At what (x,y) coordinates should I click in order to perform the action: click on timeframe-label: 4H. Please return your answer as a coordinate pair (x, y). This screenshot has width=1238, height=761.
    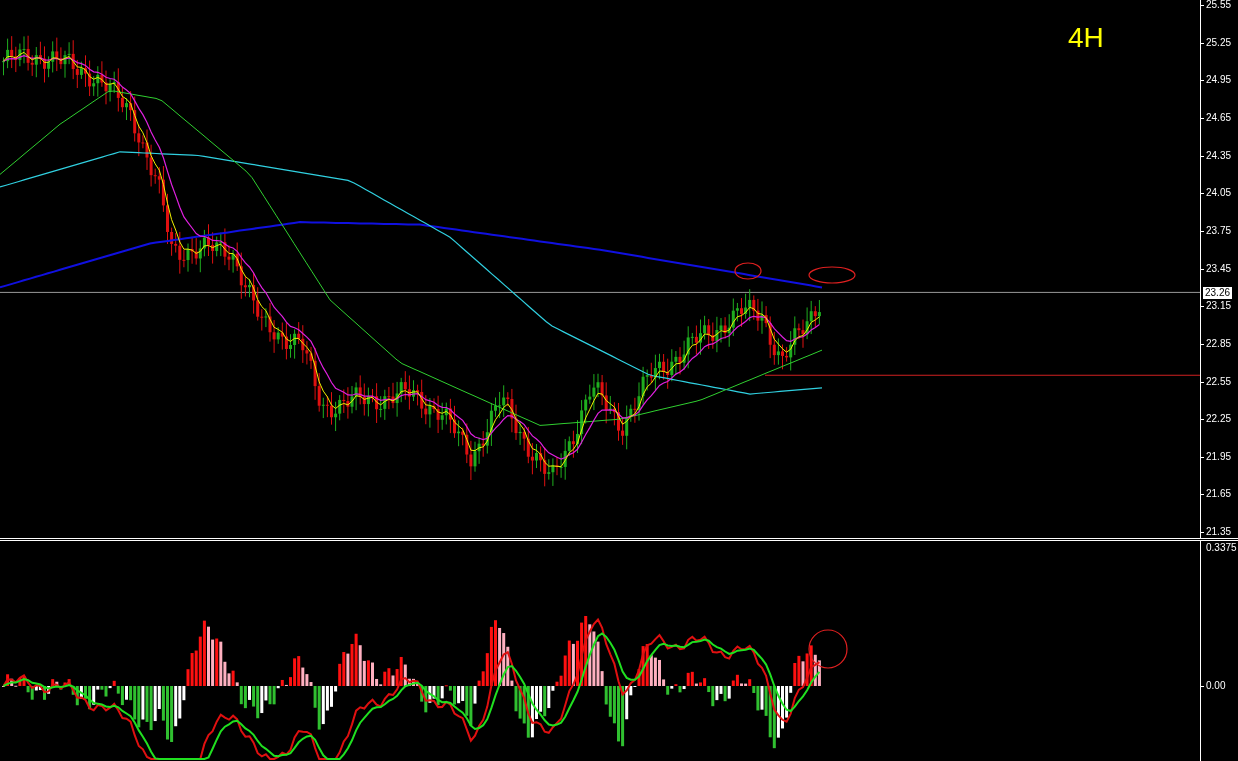
    Looking at the image, I should click on (1086, 38).